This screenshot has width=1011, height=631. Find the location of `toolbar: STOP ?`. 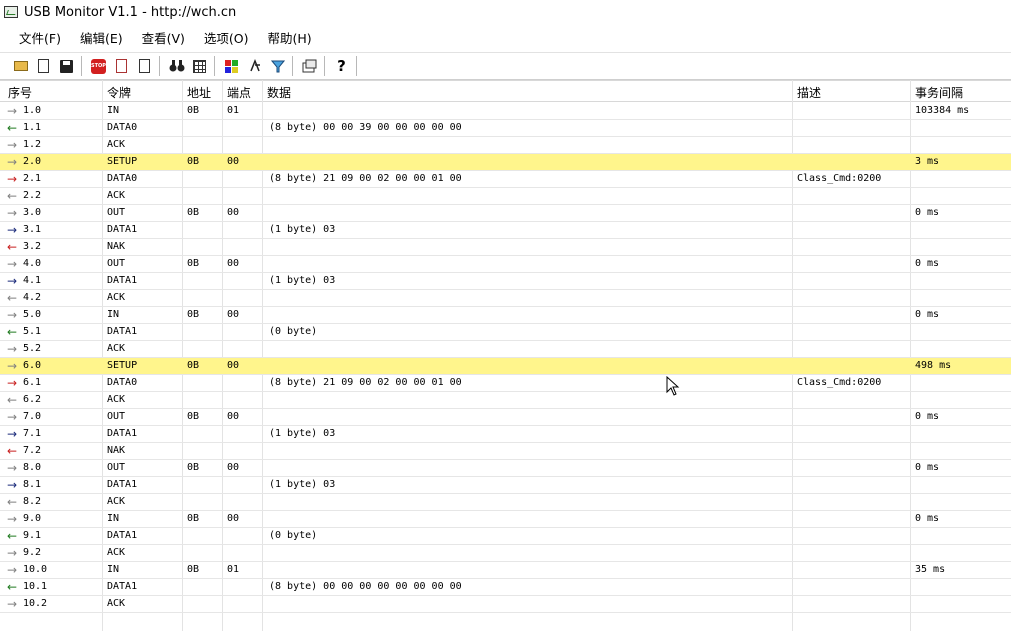

toolbar: STOP ? is located at coordinates (505, 66).